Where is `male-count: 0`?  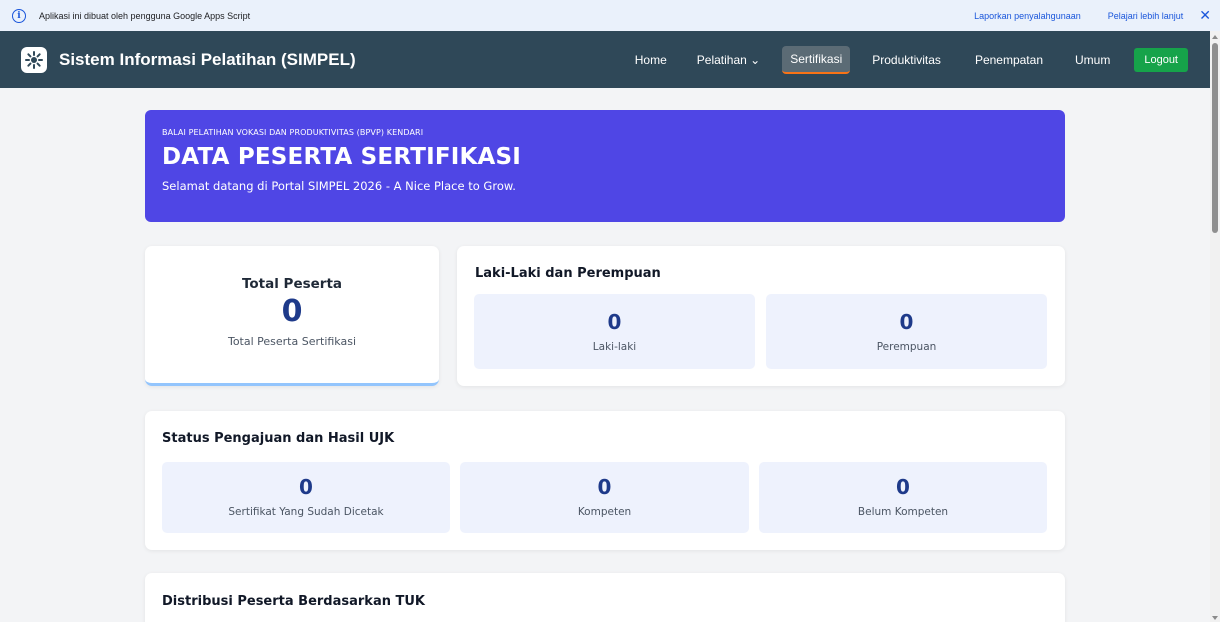
male-count: 0 is located at coordinates (614, 322).